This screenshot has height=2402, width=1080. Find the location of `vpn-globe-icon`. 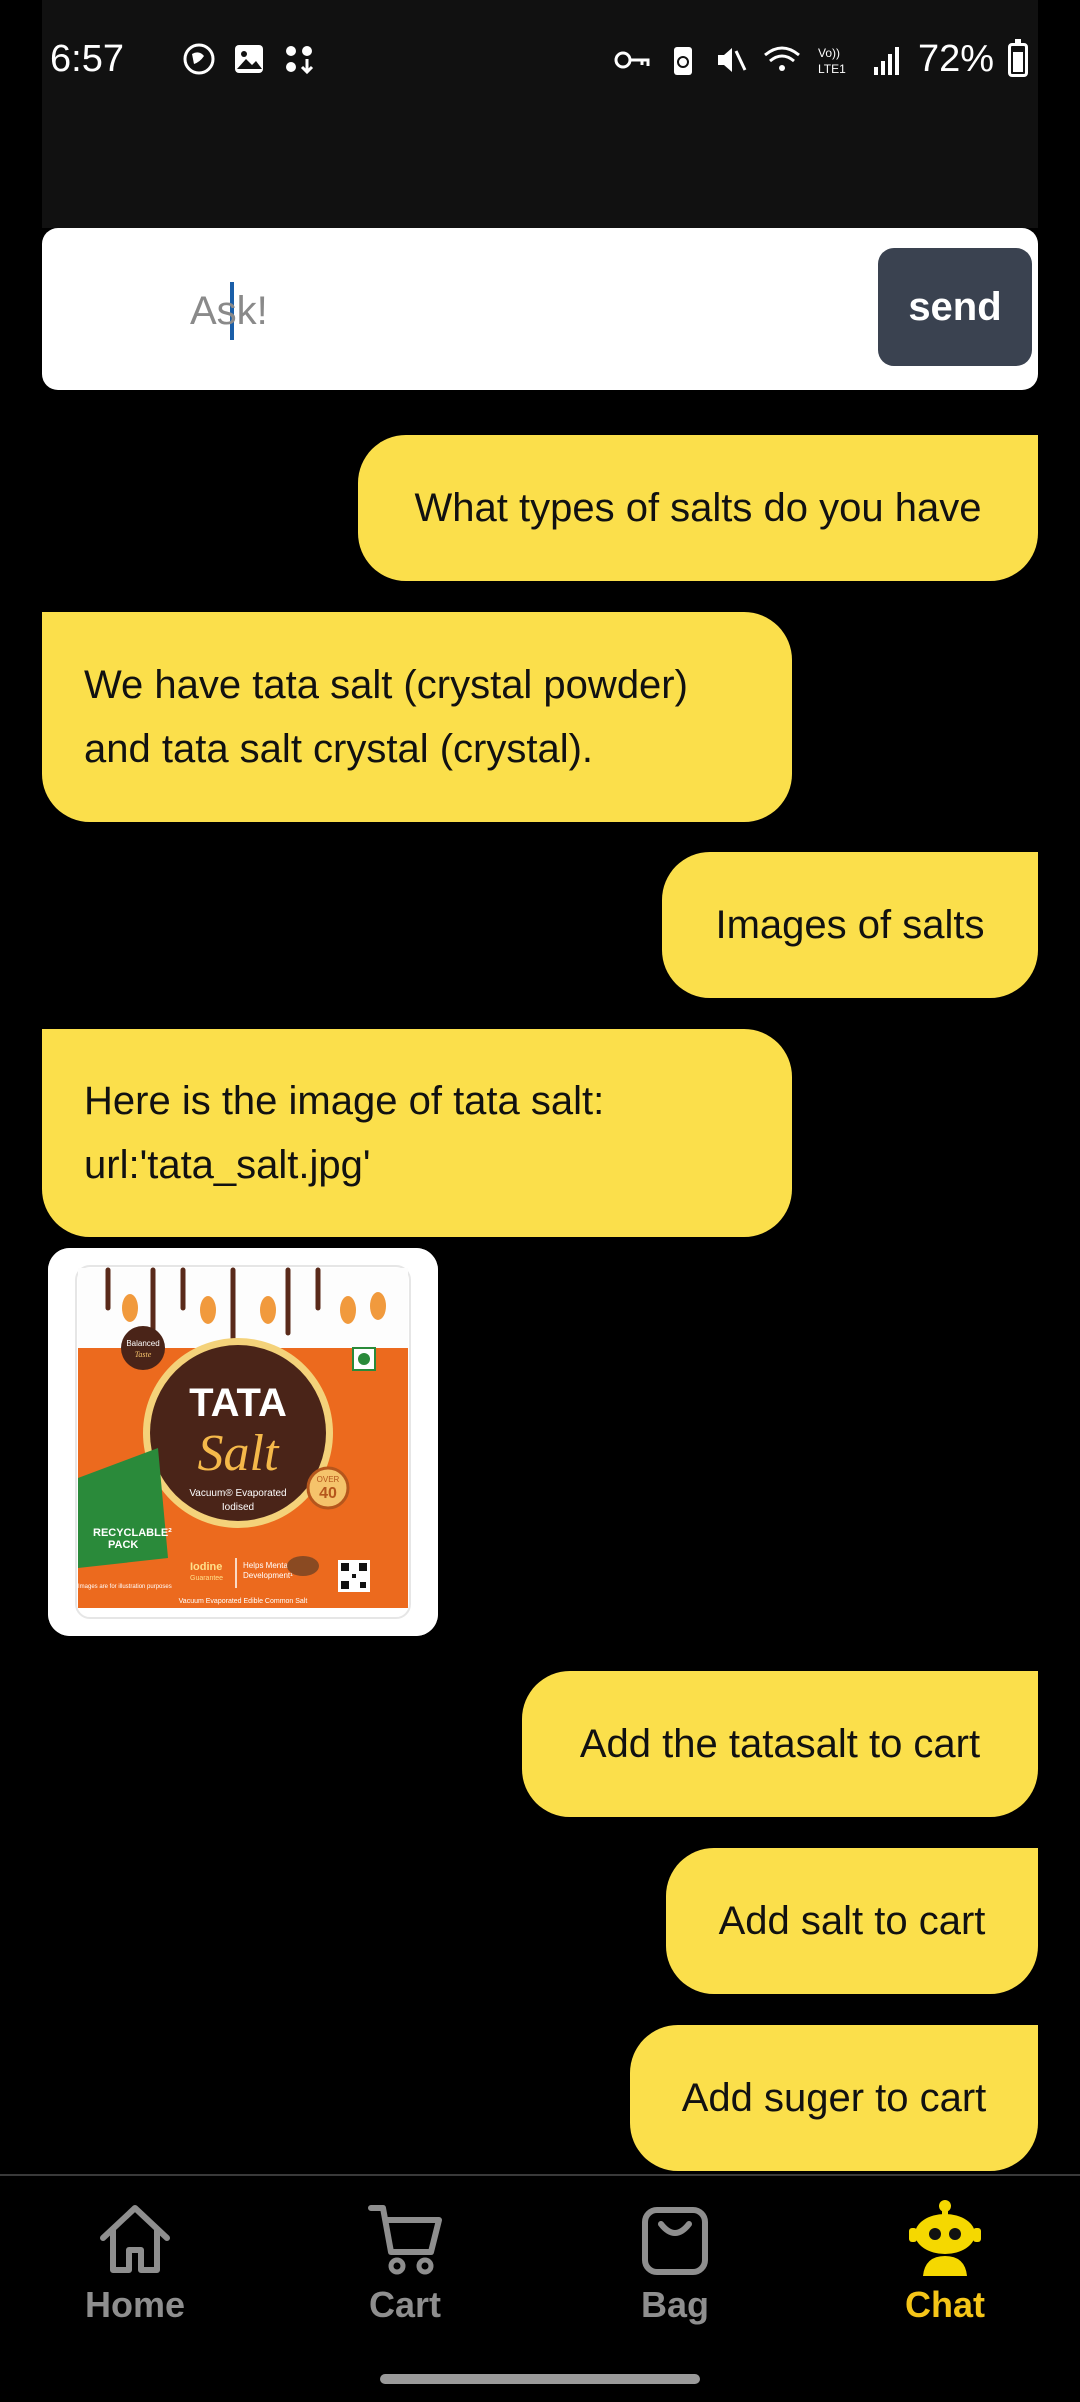

vpn-globe-icon is located at coordinates (199, 59).